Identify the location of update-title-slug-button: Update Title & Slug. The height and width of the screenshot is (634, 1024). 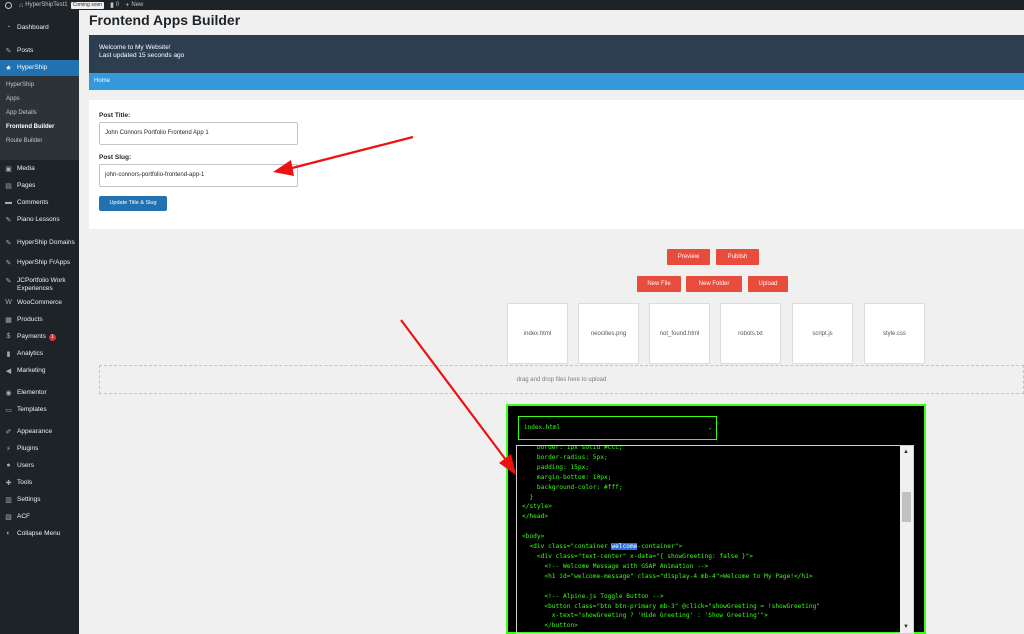
(133, 203).